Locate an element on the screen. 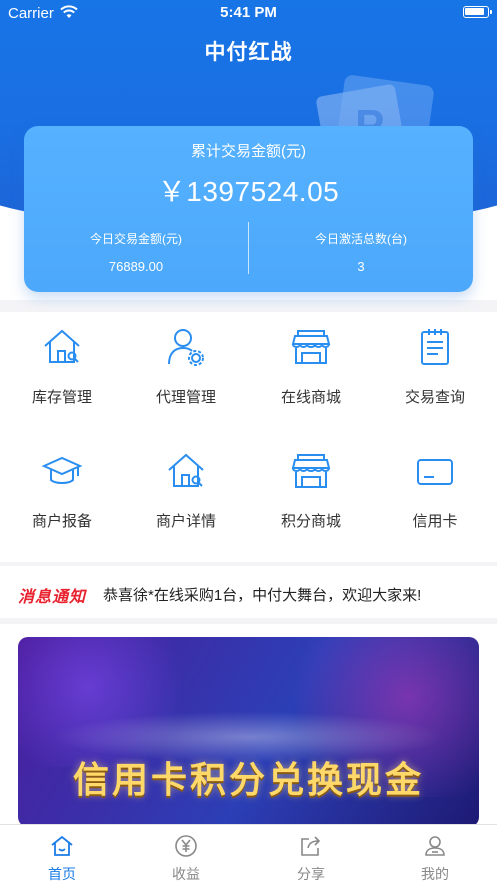 This screenshot has height=883, width=497. menu-item-label: 在线商城 is located at coordinates (310, 397).